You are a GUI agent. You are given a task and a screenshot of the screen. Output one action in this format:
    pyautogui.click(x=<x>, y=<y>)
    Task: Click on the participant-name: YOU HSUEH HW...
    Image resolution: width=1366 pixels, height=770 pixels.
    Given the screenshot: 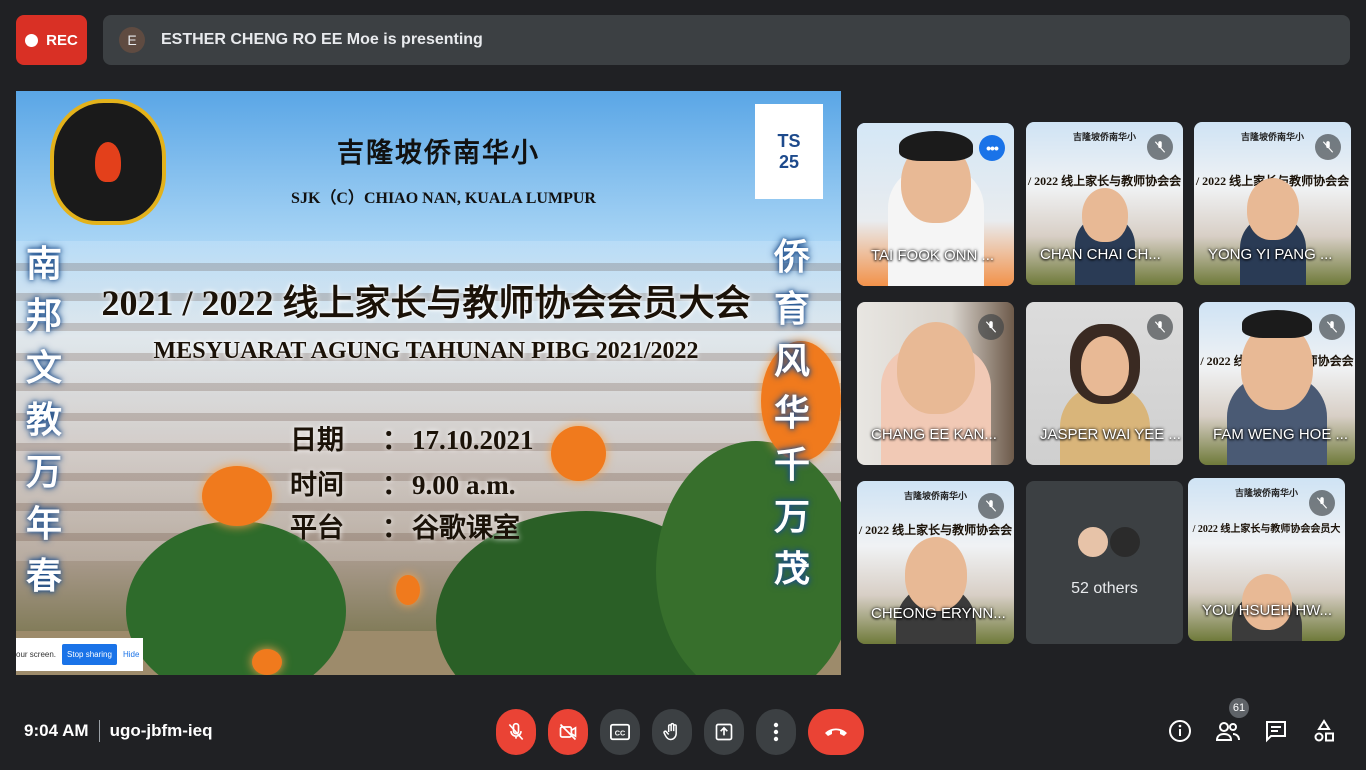 What is the action you would take?
    pyautogui.click(x=1267, y=610)
    